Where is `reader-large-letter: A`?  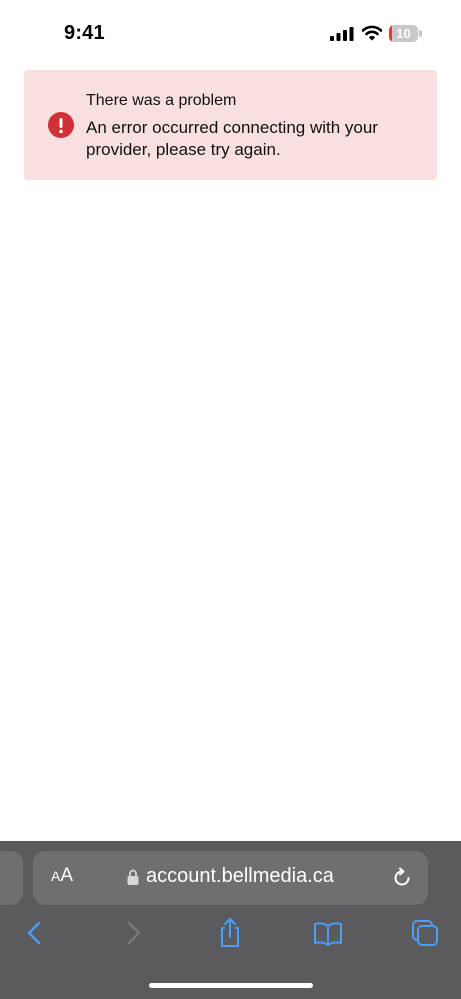
reader-large-letter: A is located at coordinates (67, 875).